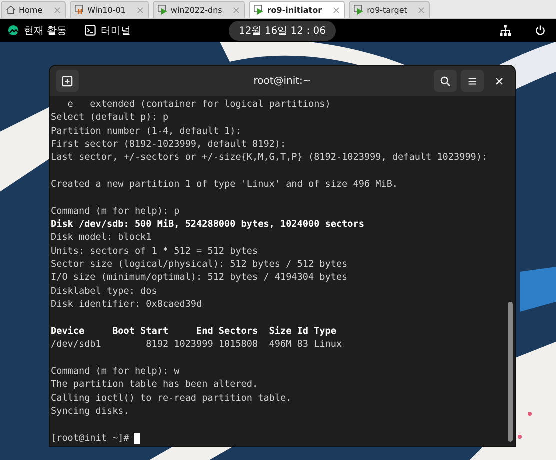  Describe the element at coordinates (90, 411) in the screenshot. I see `terminal-line: Syncing disks.` at that location.